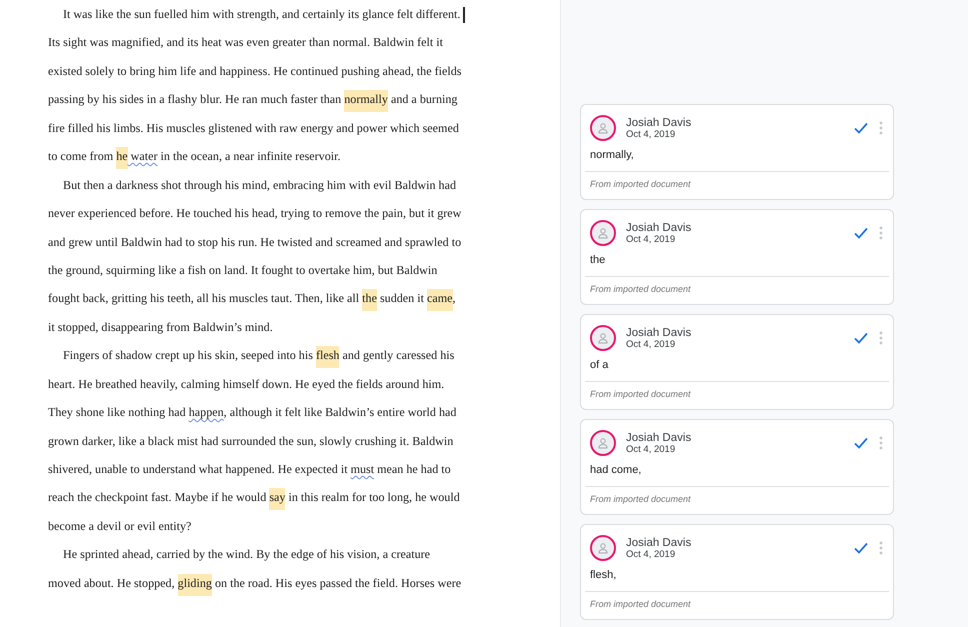 The width and height of the screenshot is (968, 627). I want to click on text-line: heart. He breathed heavily, calming himself down. He eyed the fields around him., so click(246, 384).